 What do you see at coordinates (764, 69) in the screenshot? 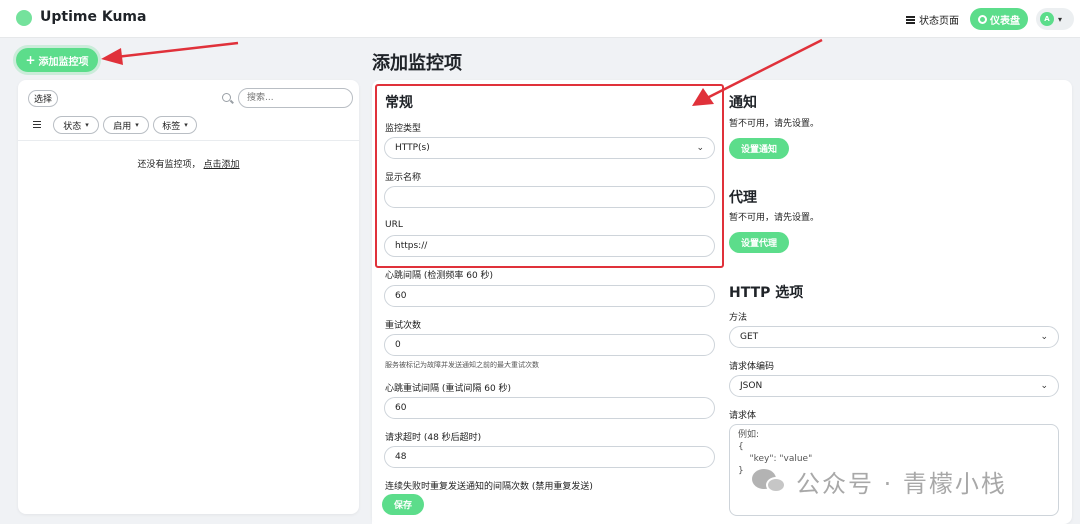
I see `arrow-to-general-section` at bounding box center [764, 69].